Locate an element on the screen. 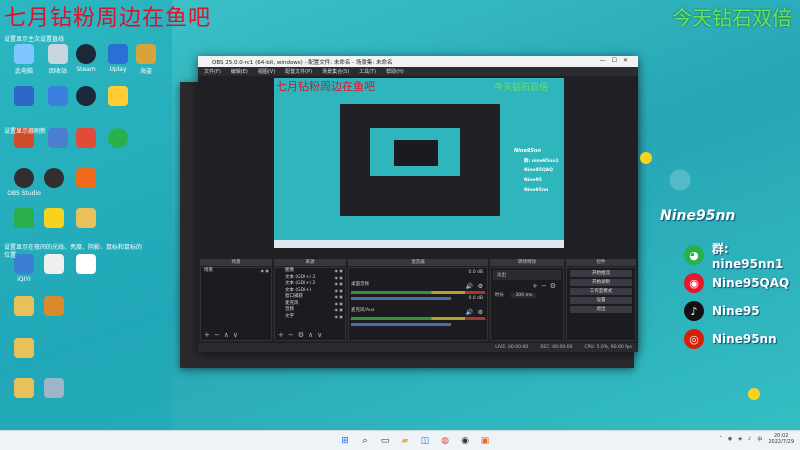 The width and height of the screenshot is (800, 450). mixer-panel: 桌面音频 0.0 dB 🔊 ⚙ 麦克风/Aux 0.0 dB 🔊 ⚙ is located at coordinates (418, 304).